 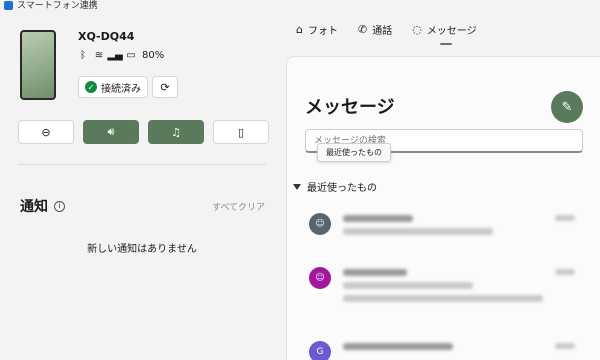 I want to click on info-icon: i, so click(x=59, y=206).